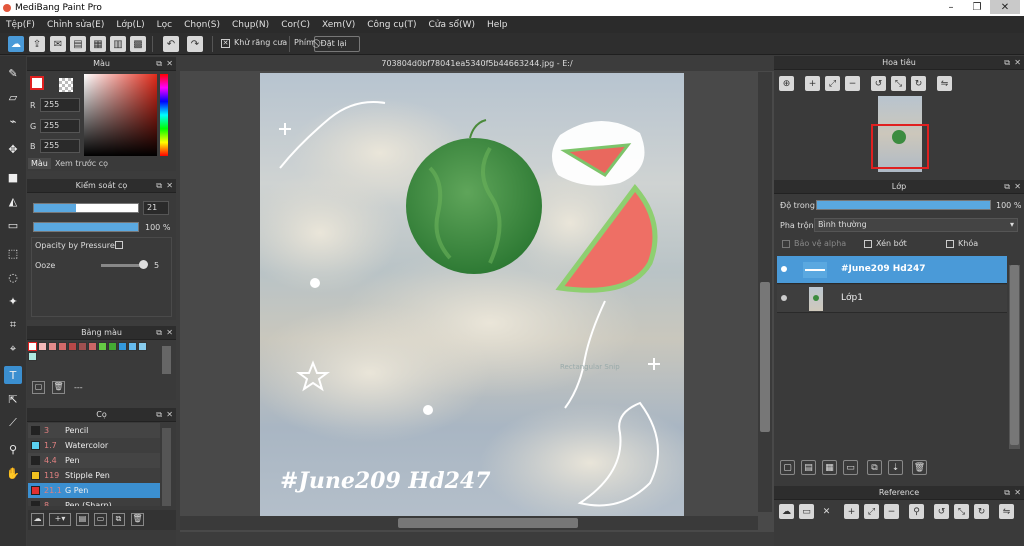 The image size is (1024, 546). Describe the element at coordinates (13, 375) in the screenshot. I see `text-tool-icon: T` at that location.